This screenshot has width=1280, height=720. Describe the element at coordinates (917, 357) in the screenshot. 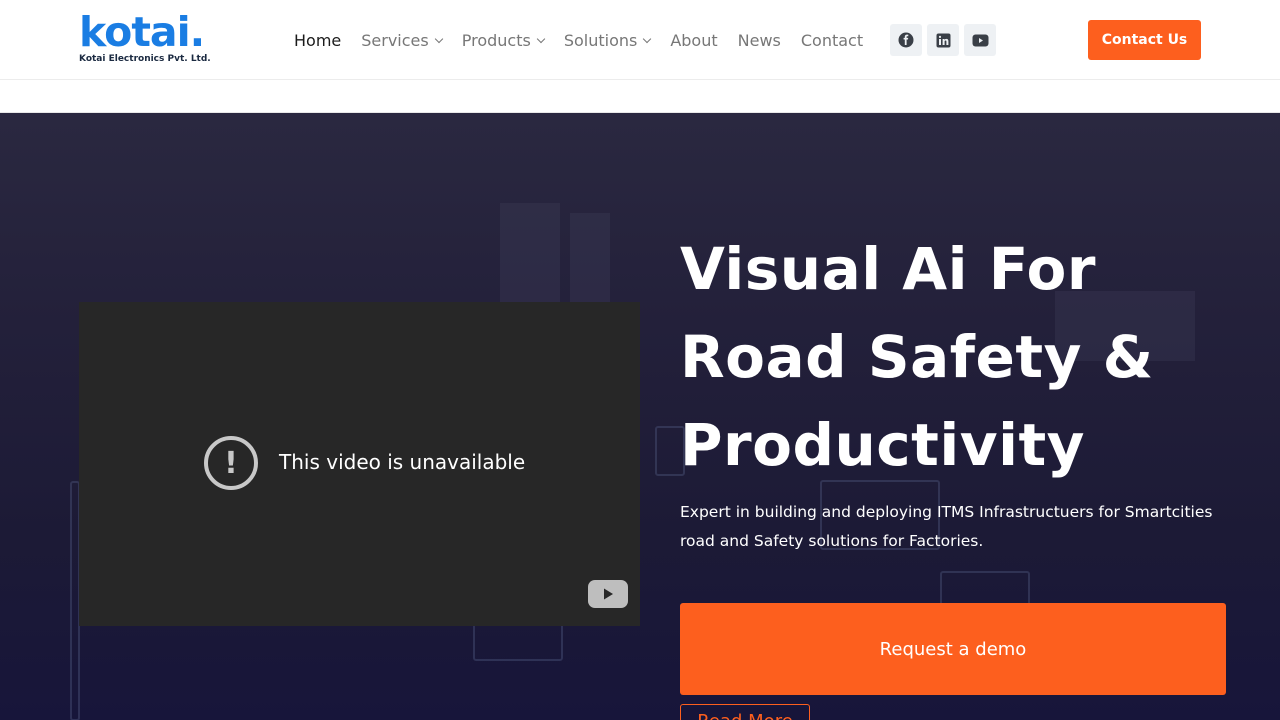

I see `hero-title-line: Road Safety &` at that location.